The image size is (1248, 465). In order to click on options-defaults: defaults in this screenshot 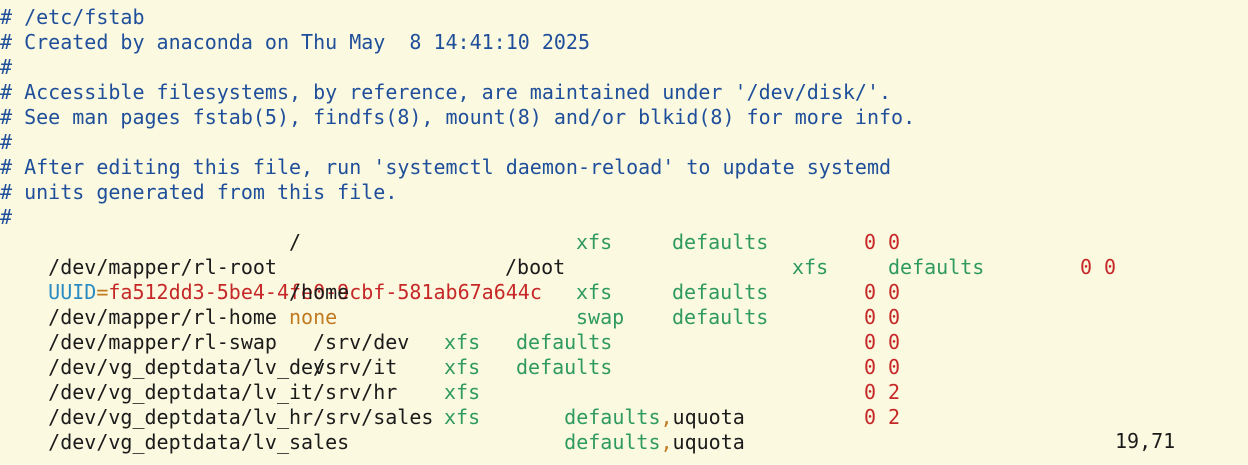, I will do `click(612, 442)`.